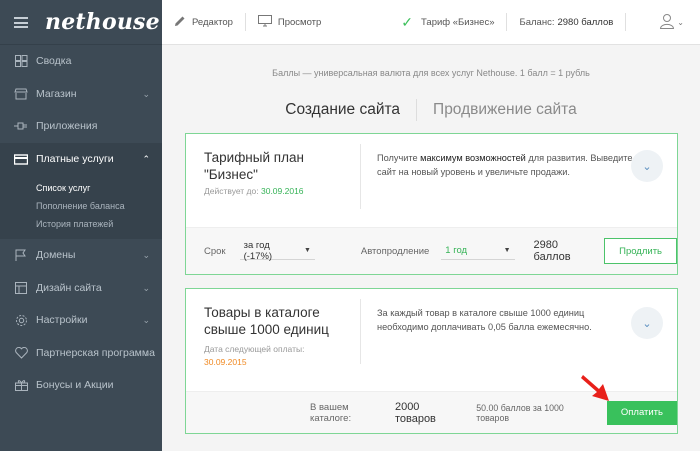  Describe the element at coordinates (56, 255) in the screenshot. I see `sidebar-item-label: Домены` at that location.